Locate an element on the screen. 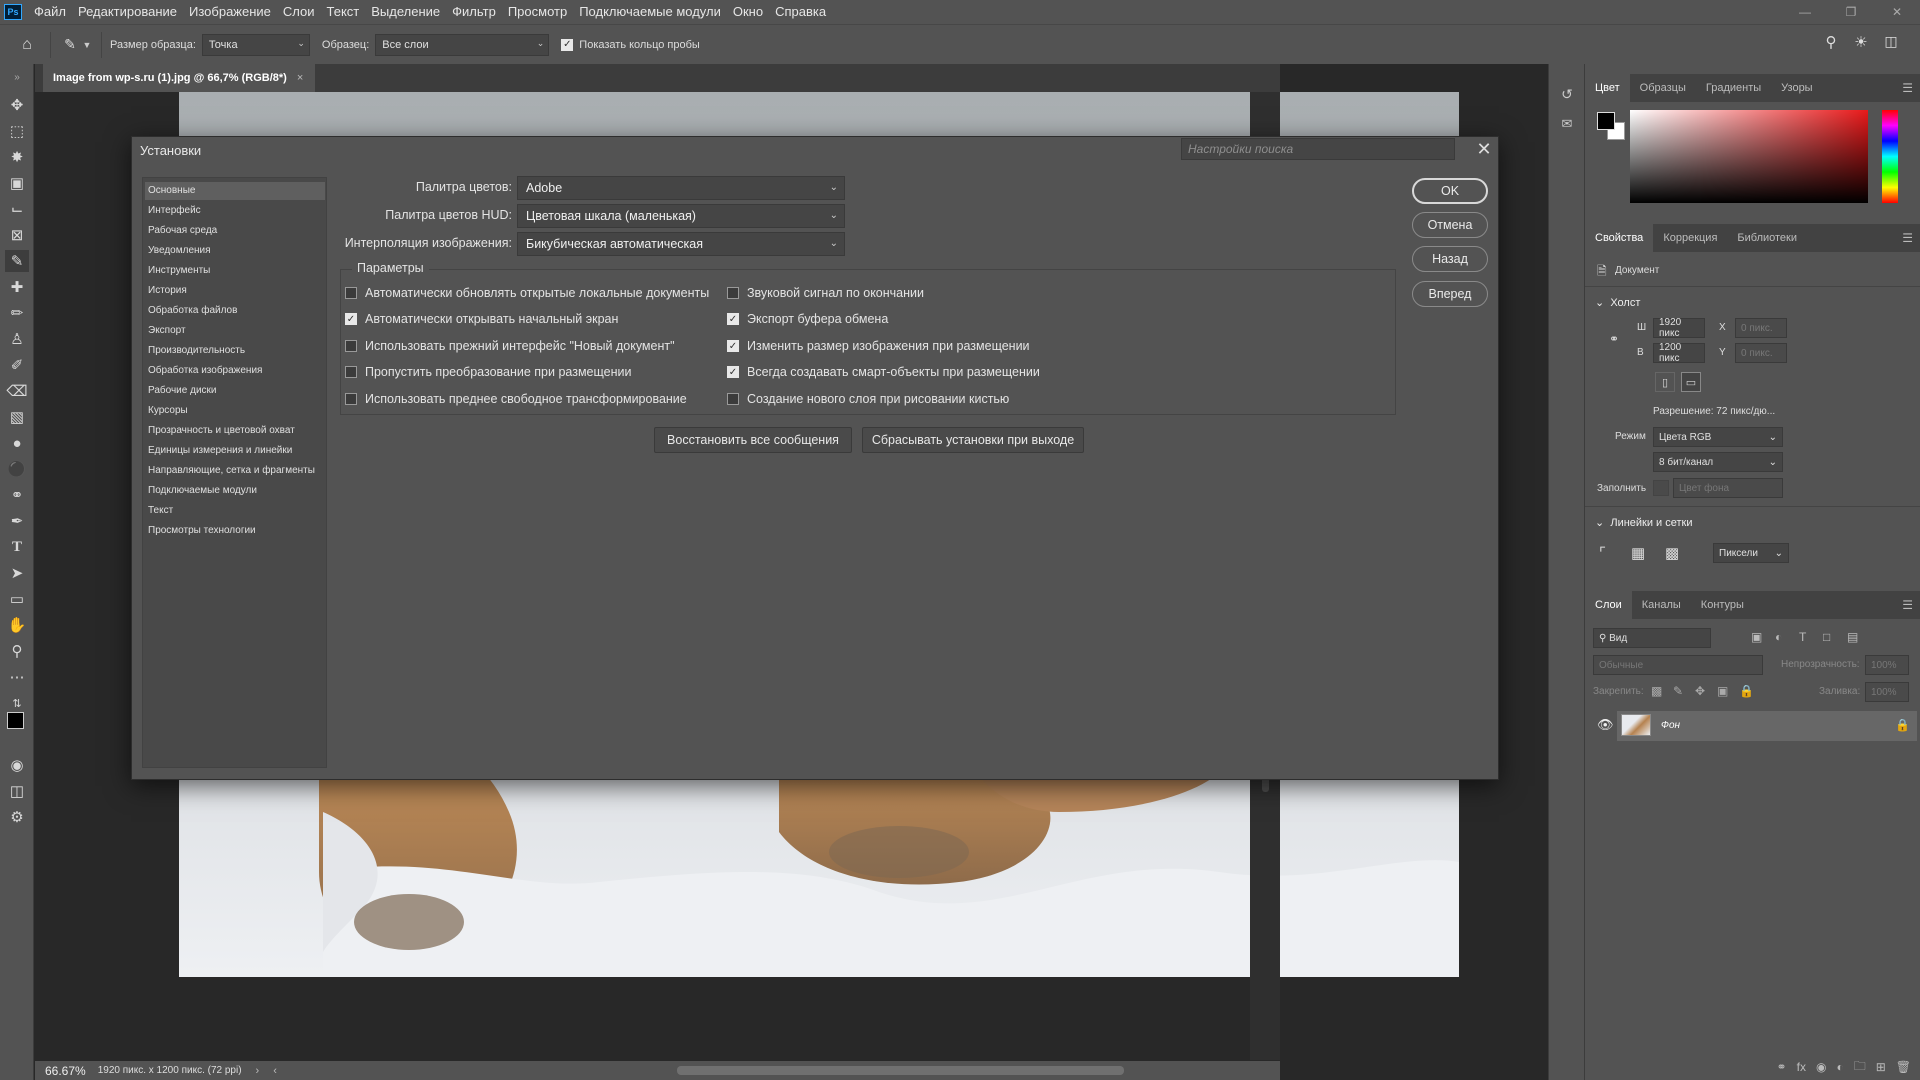 The width and height of the screenshot is (1920, 1080). fx-icon: fx is located at coordinates (1801, 1067).